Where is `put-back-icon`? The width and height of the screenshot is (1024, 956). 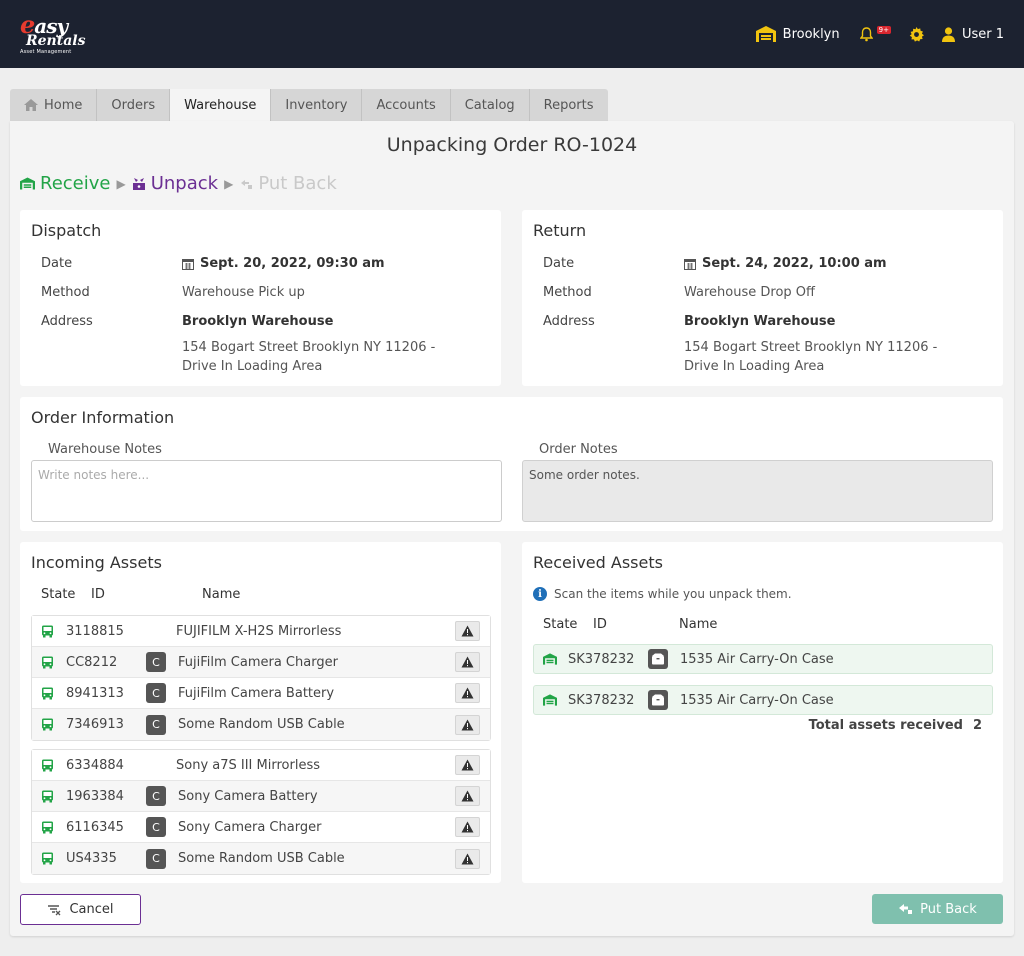
put-back-icon is located at coordinates (906, 909).